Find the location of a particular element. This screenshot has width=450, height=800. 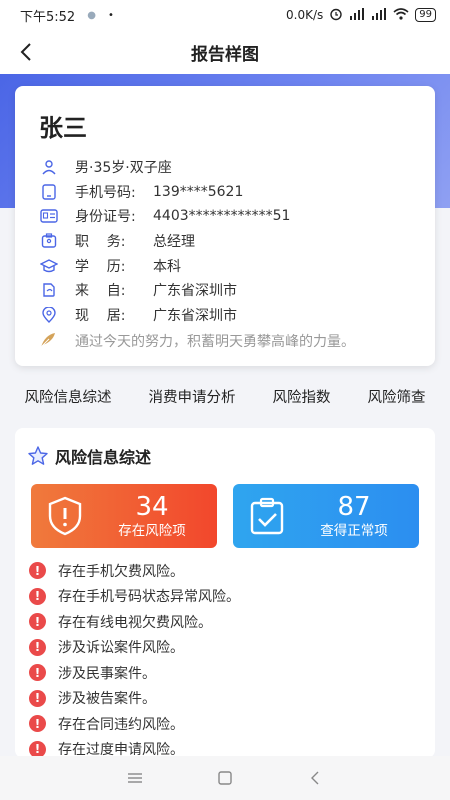

info-value: 本科 is located at coordinates (167, 266).